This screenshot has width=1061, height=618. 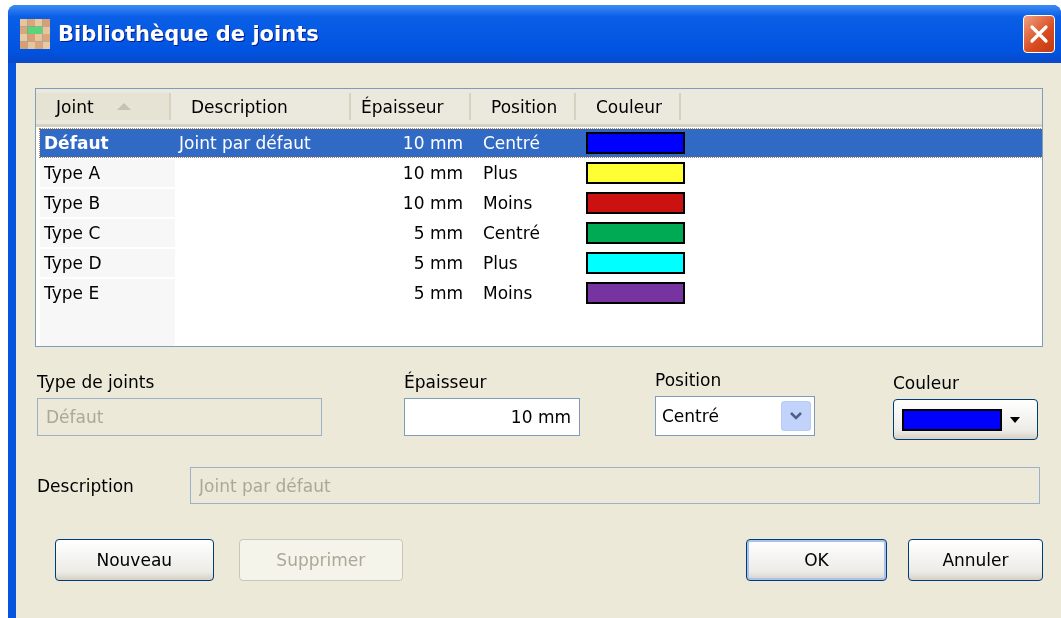 I want to click on column-header: Épaisseur, so click(x=411, y=106).